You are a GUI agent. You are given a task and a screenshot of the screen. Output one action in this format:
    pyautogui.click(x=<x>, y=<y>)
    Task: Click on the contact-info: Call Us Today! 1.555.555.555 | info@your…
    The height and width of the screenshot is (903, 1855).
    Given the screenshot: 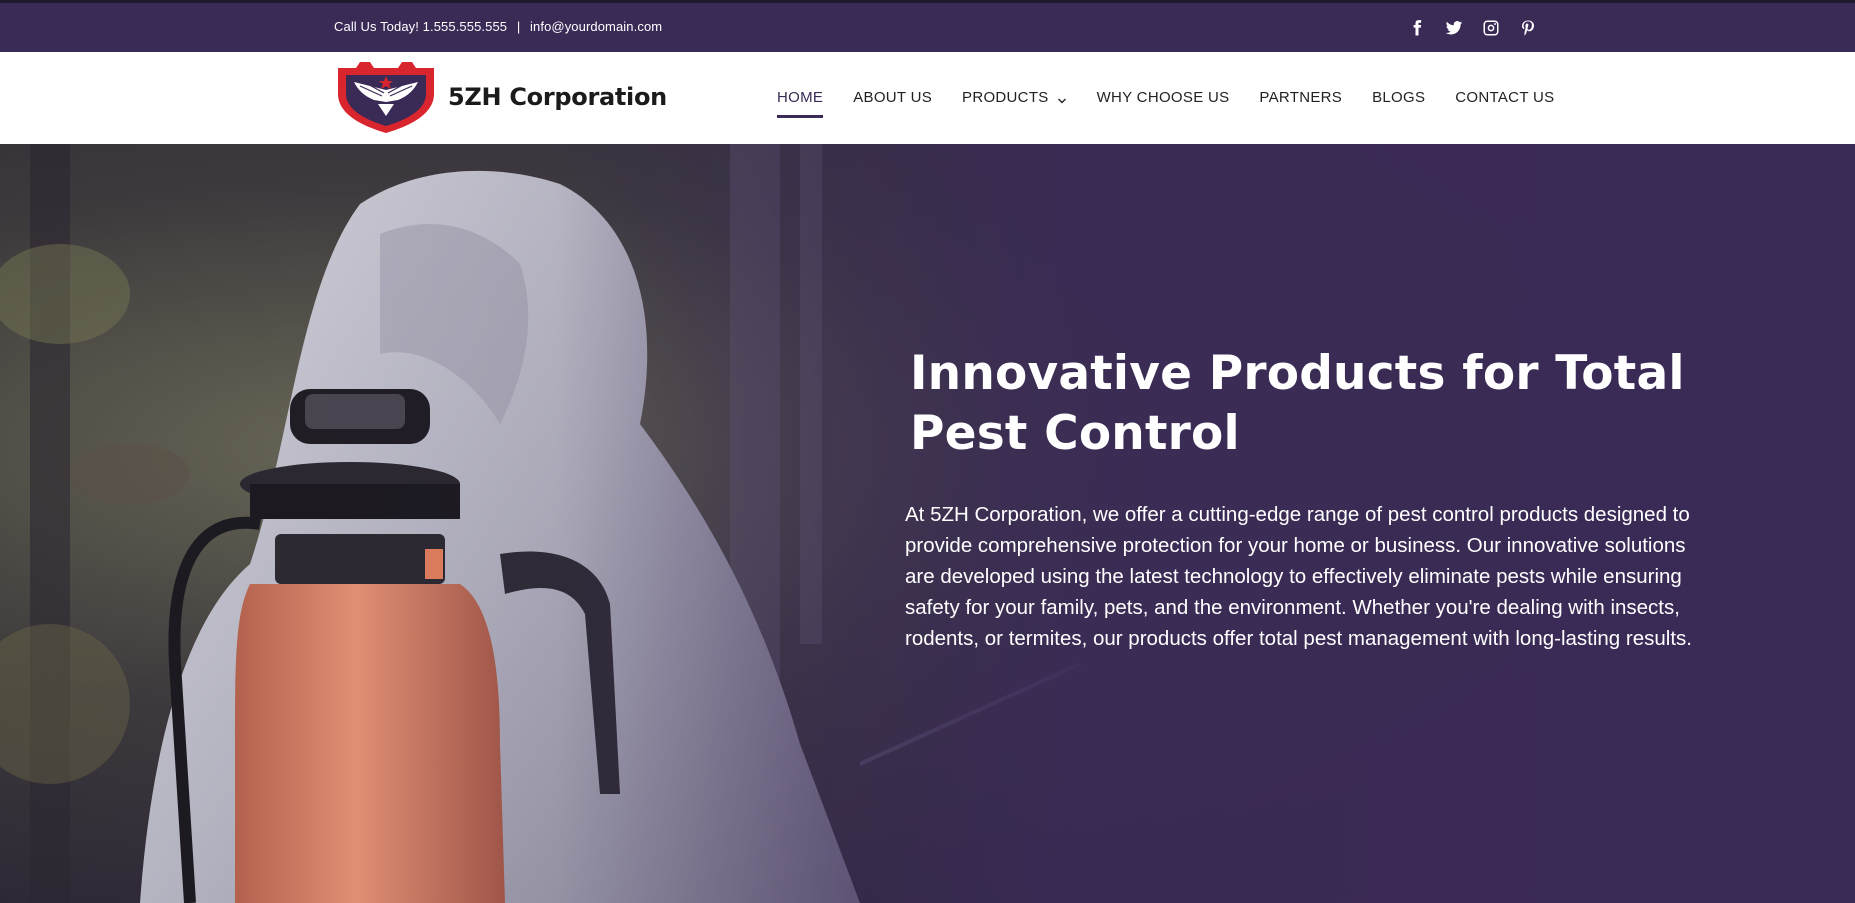 What is the action you would take?
    pyautogui.click(x=498, y=26)
    